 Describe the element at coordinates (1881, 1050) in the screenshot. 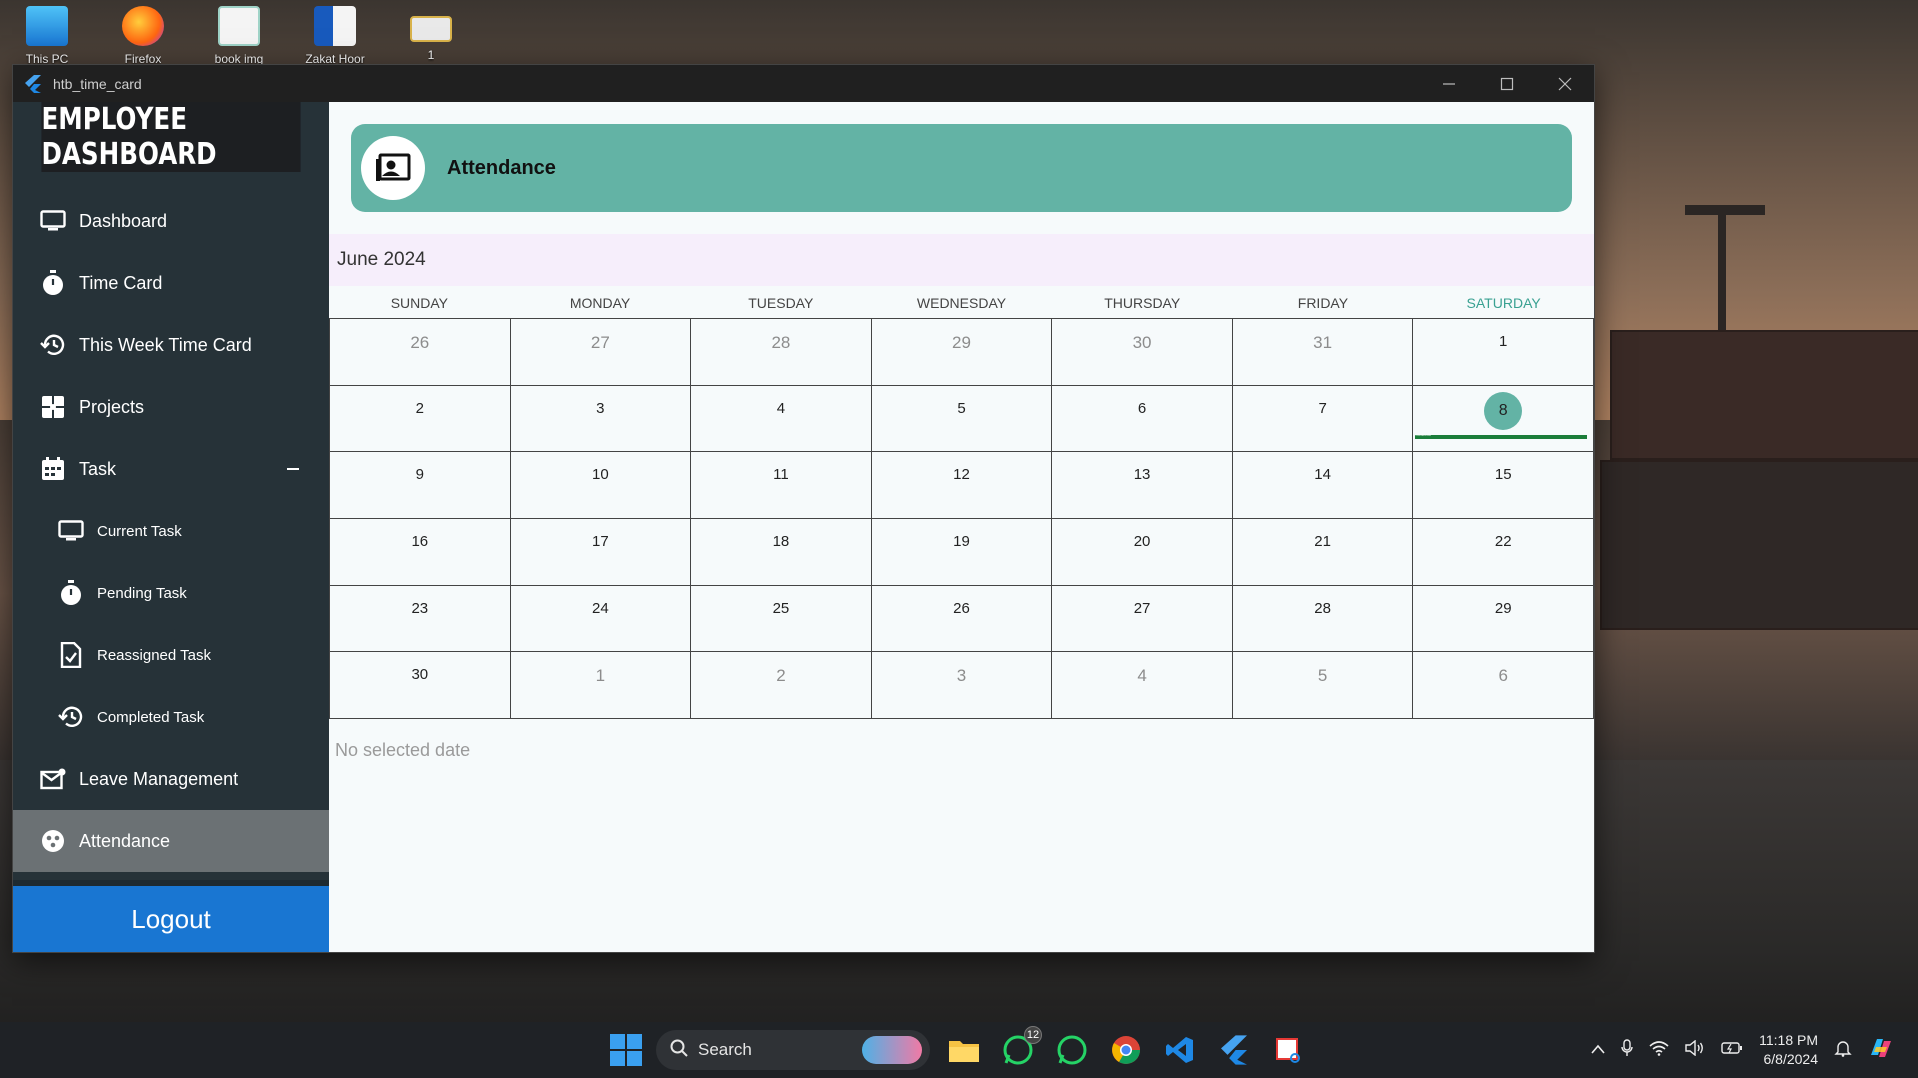

I see `copilot-icon` at that location.